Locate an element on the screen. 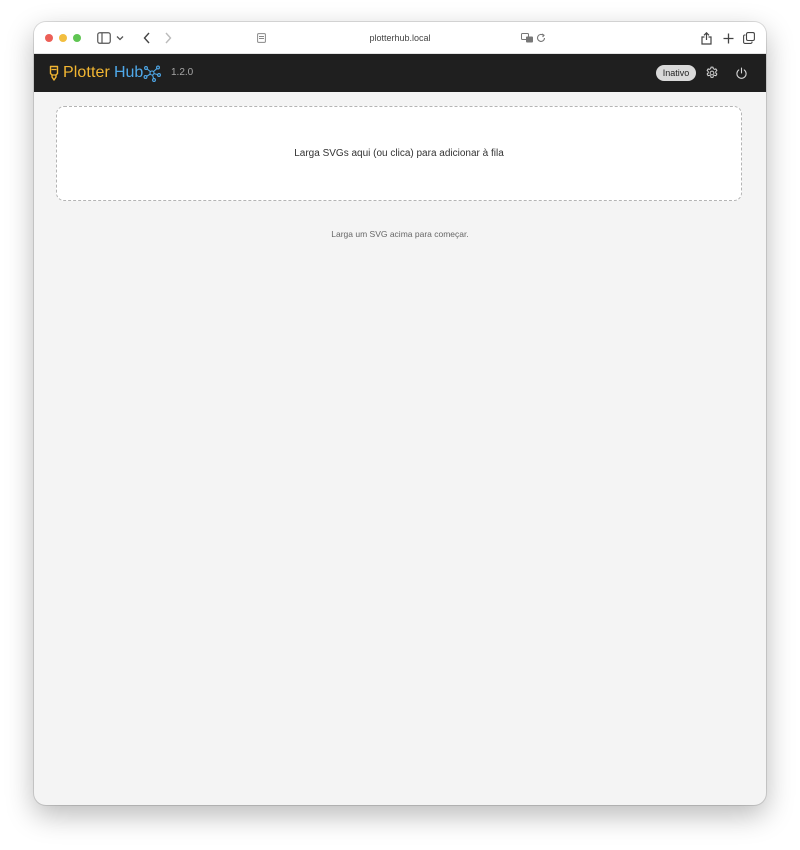 The height and width of the screenshot is (850, 800). back-button is located at coordinates (147, 38).